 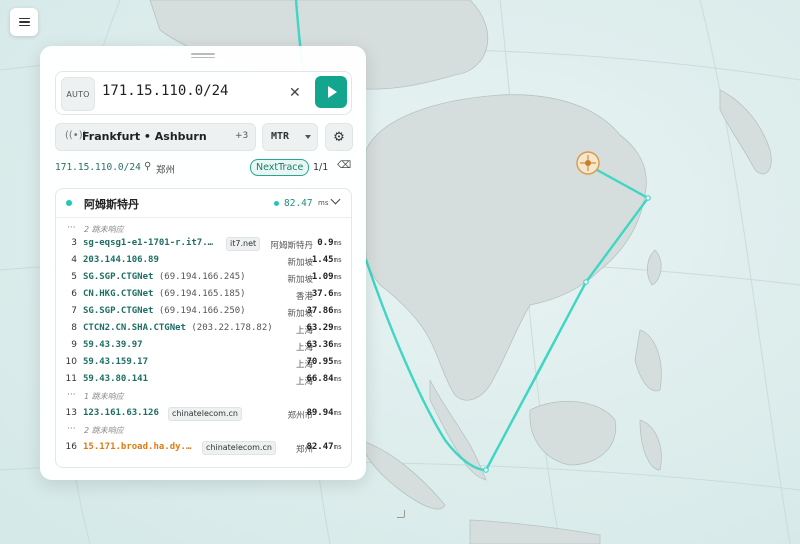 I want to click on hop-host: 59.43.80.141, so click(x=115, y=379).